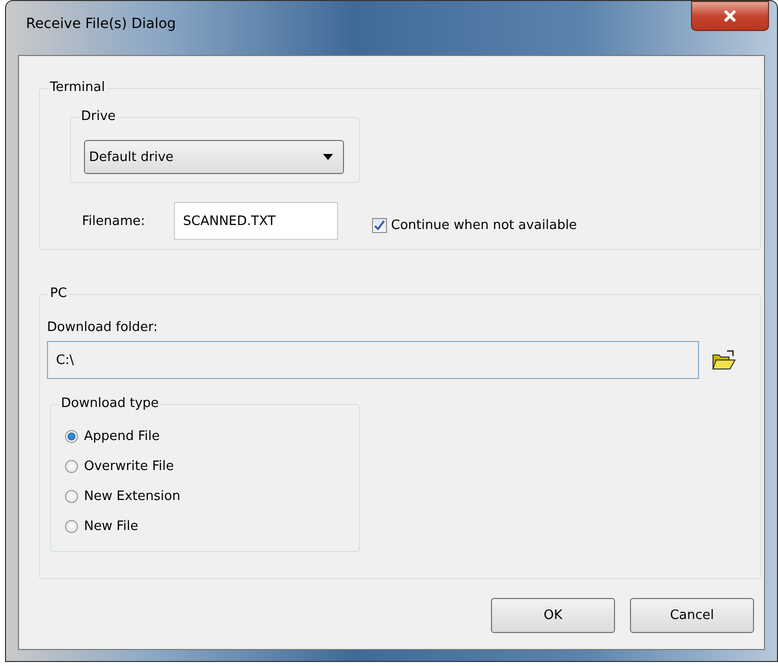 This screenshot has height=666, width=778. What do you see at coordinates (110, 404) in the screenshot?
I see `group-title: Download type` at bounding box center [110, 404].